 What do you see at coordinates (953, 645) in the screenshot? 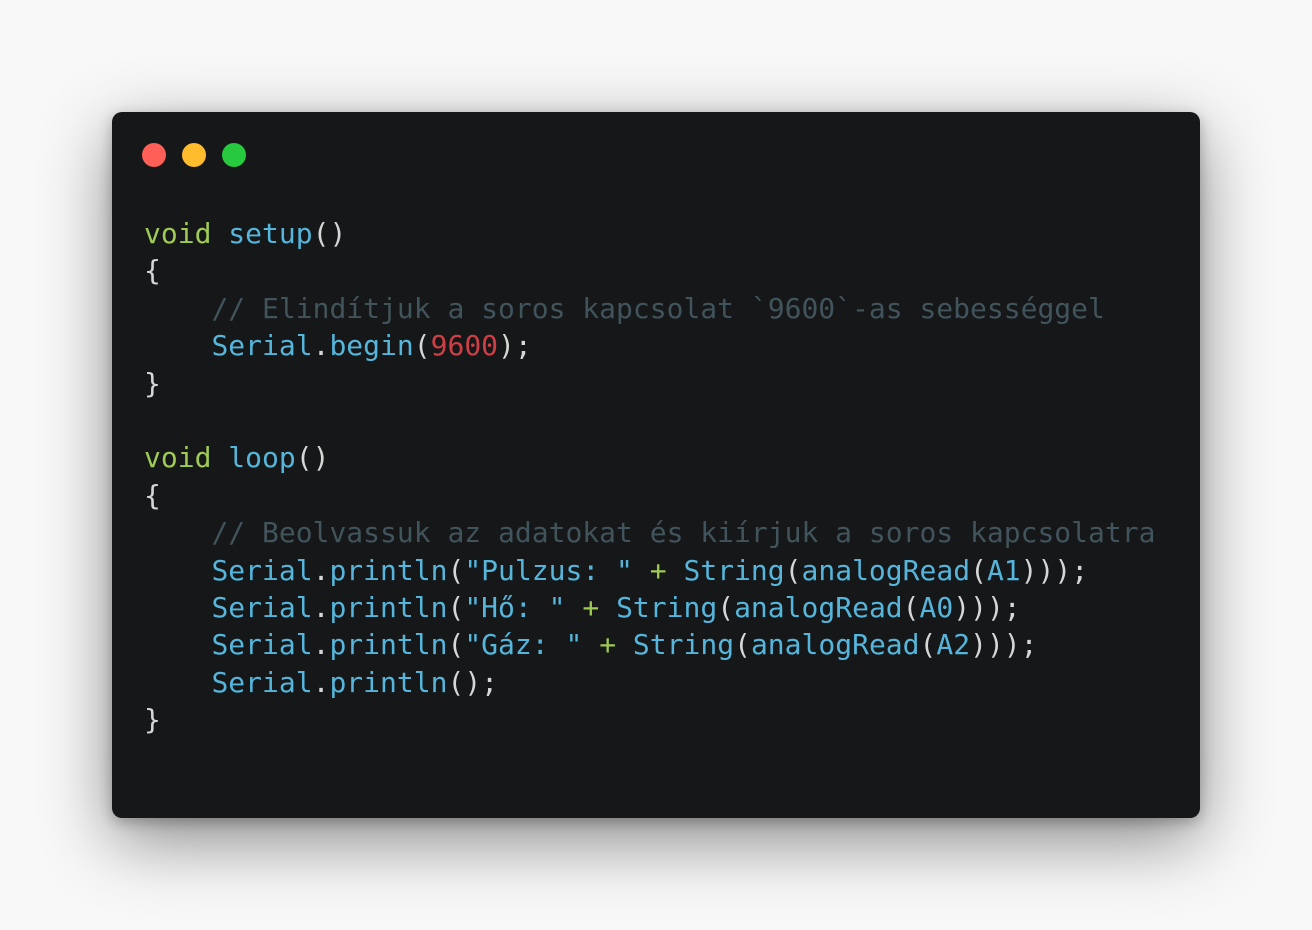
I see `code-token: A2` at bounding box center [953, 645].